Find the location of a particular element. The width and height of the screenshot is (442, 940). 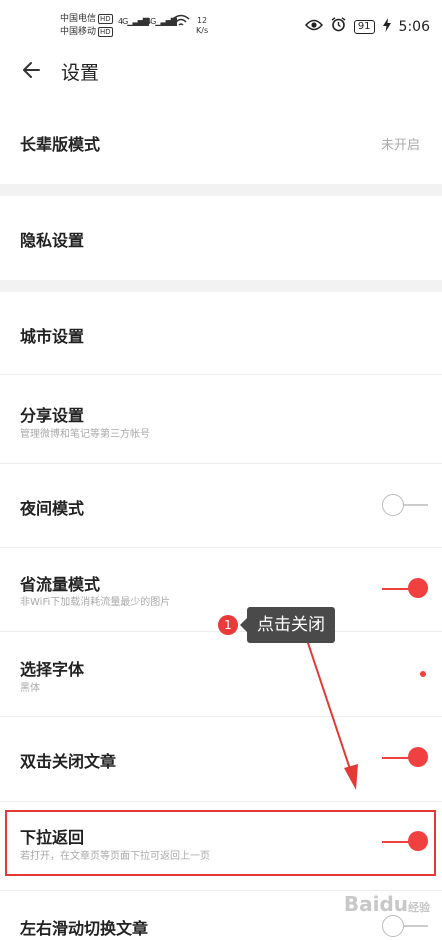

carrier-1: 中国电信 is located at coordinates (78, 19).